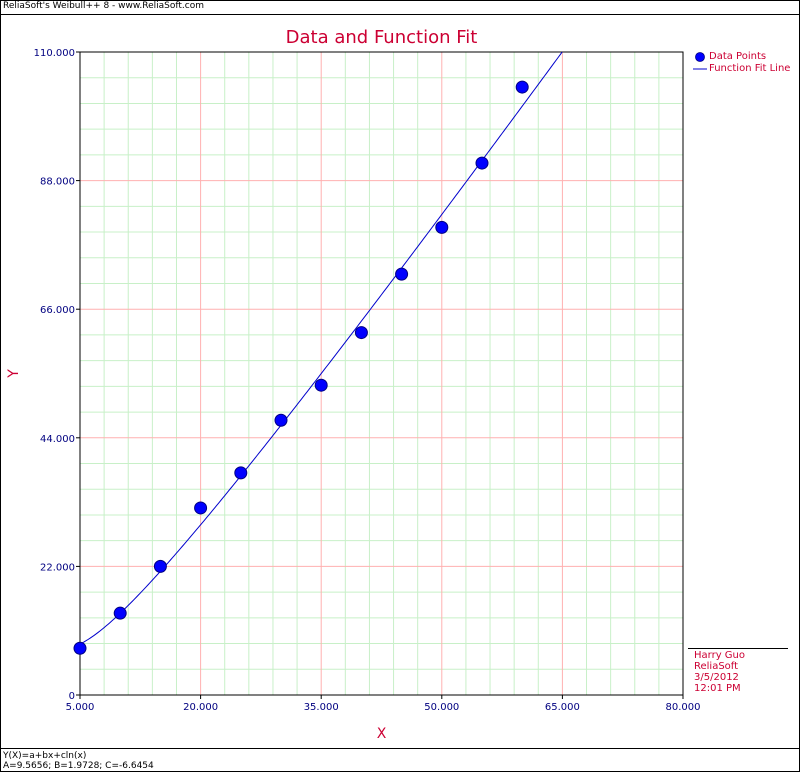 This screenshot has width=800, height=773. What do you see at coordinates (750, 68) in the screenshot?
I see `legend-label: Function Fit Line` at bounding box center [750, 68].